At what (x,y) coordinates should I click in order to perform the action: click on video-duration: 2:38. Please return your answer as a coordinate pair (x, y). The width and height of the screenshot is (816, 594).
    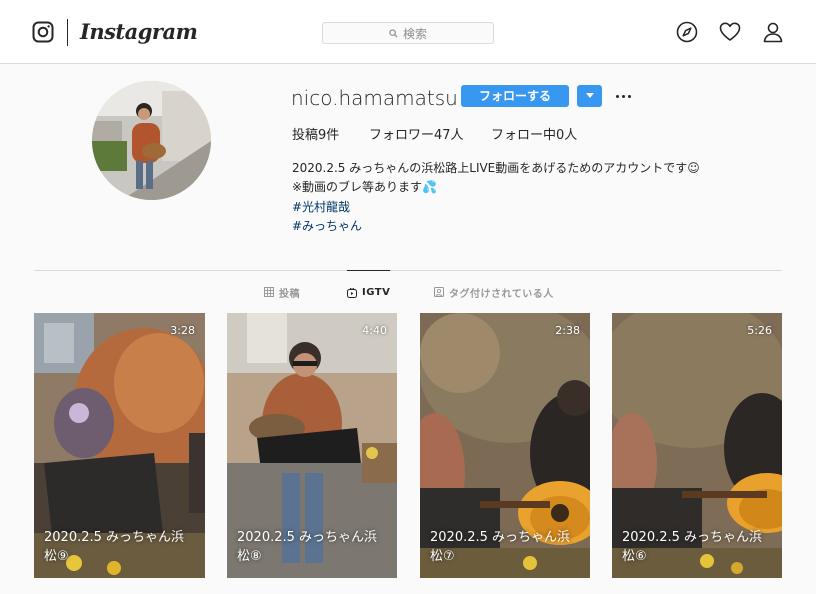
    Looking at the image, I should click on (567, 330).